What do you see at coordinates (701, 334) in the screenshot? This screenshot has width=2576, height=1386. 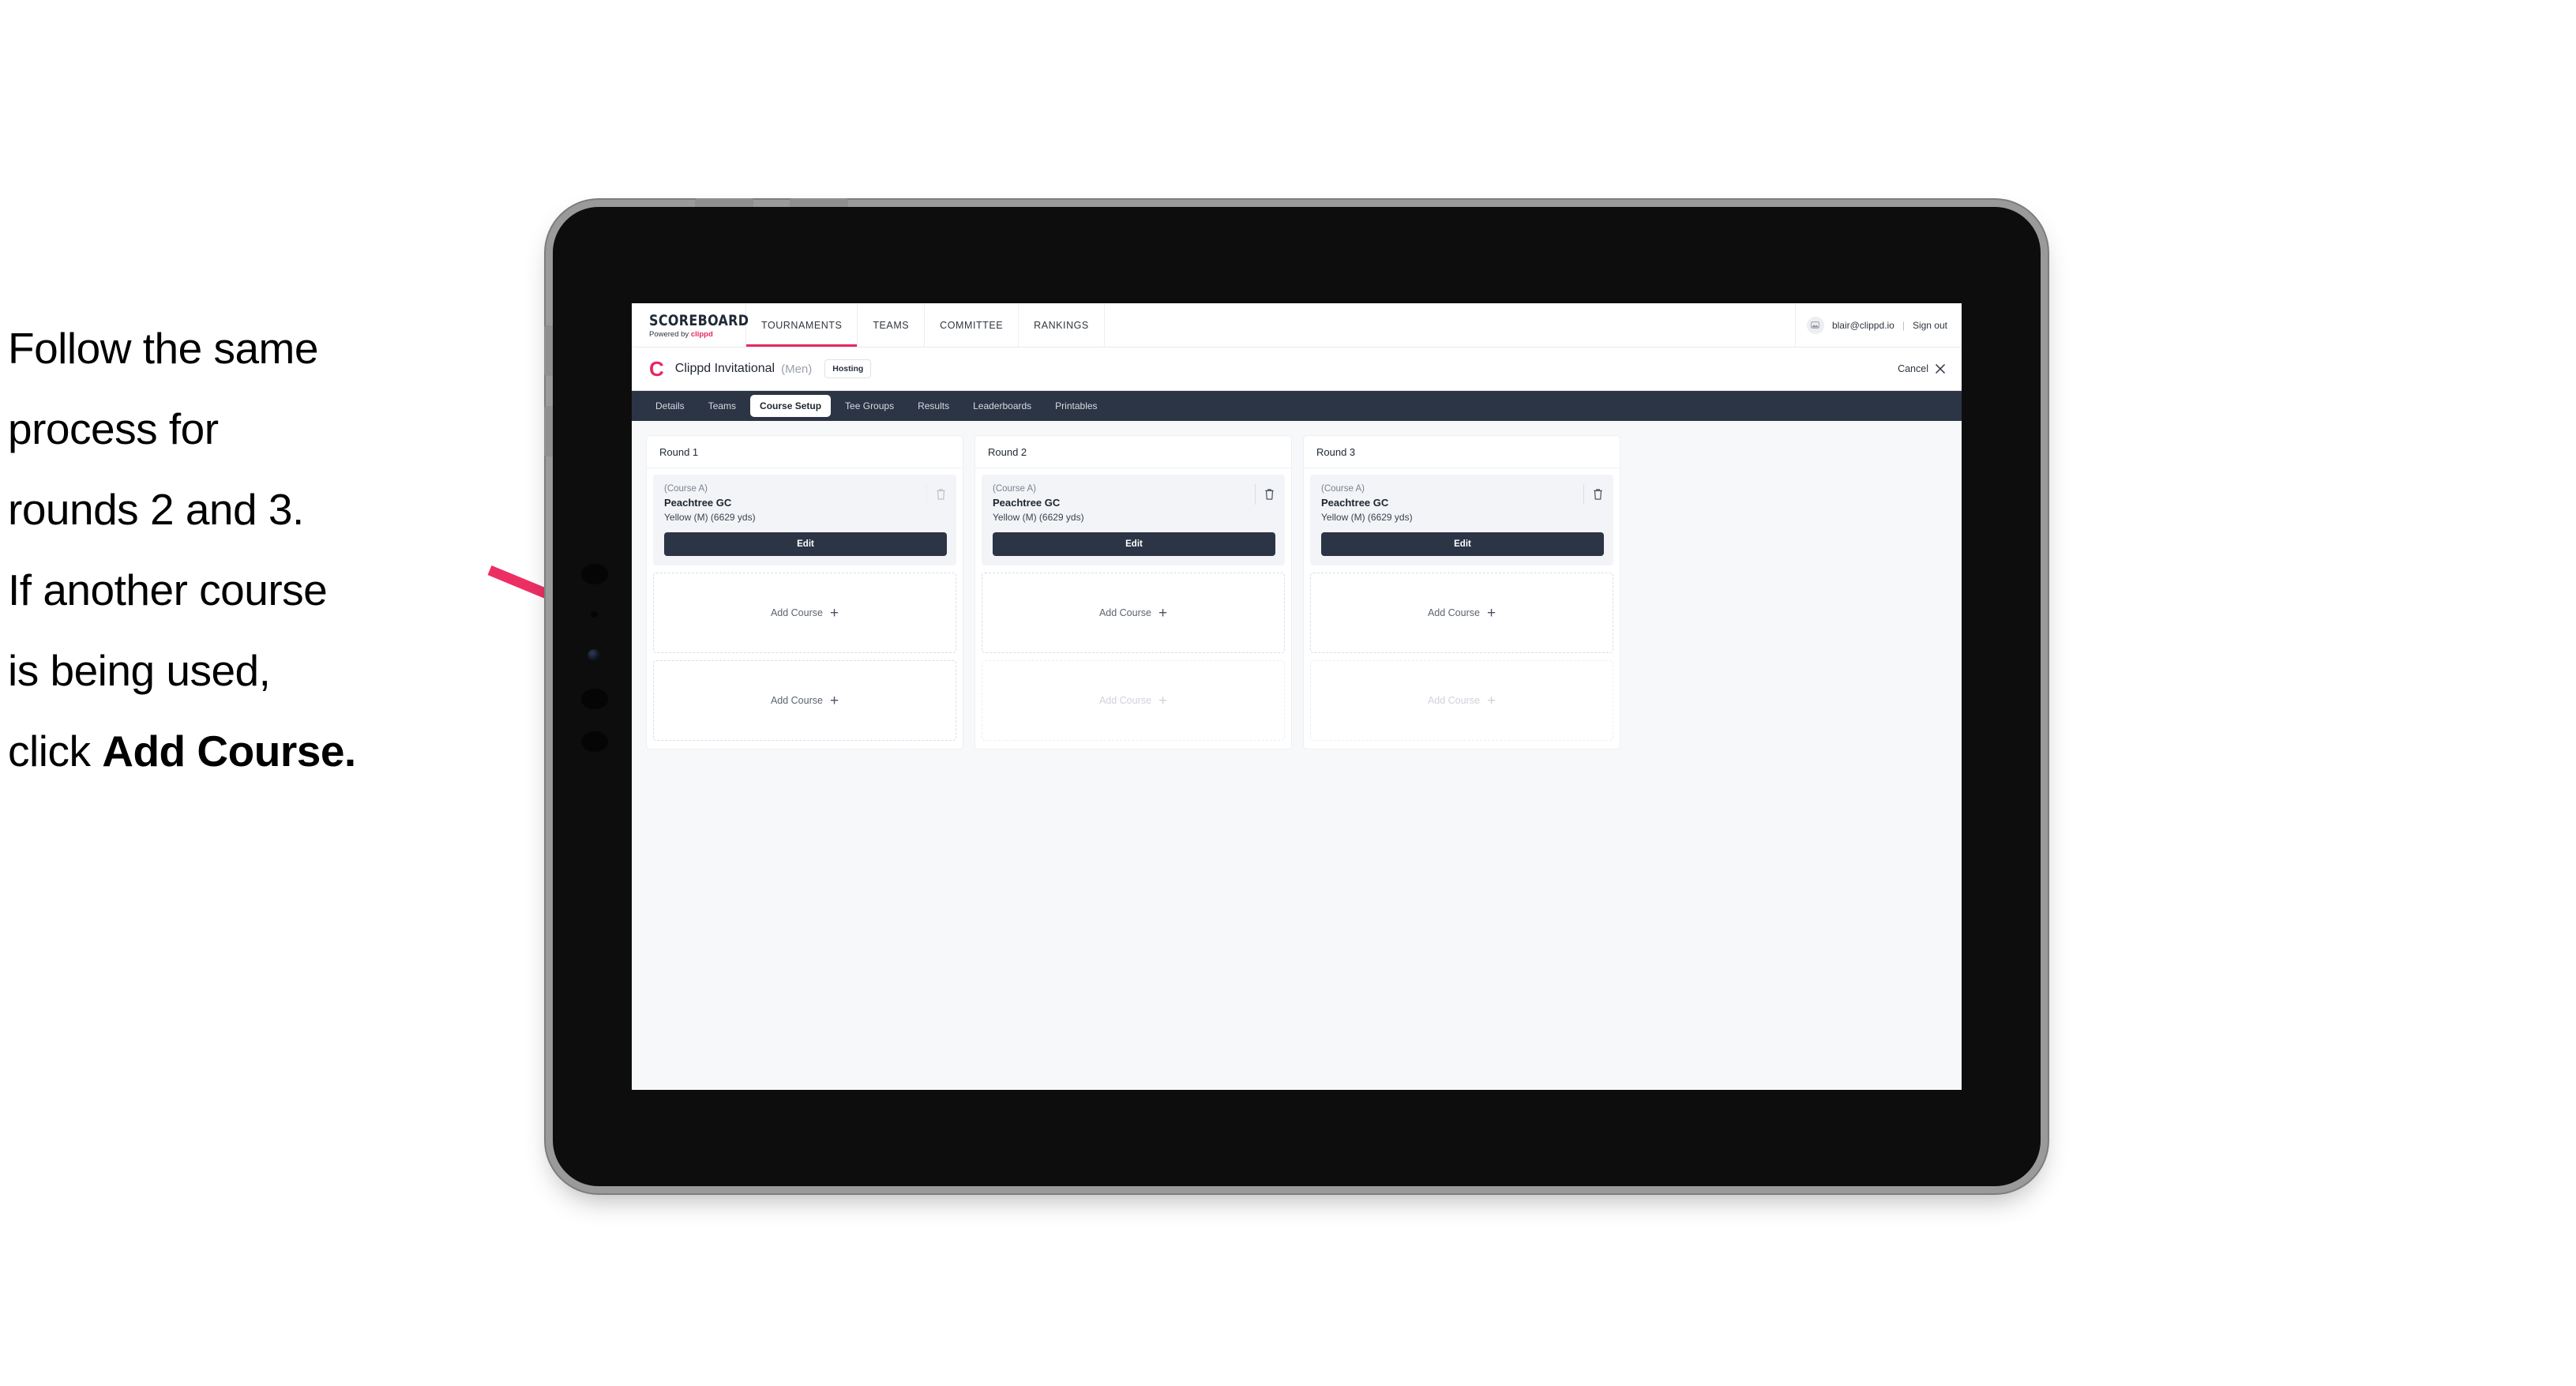 I see `brand-subtitle-clippd: clippd` at bounding box center [701, 334].